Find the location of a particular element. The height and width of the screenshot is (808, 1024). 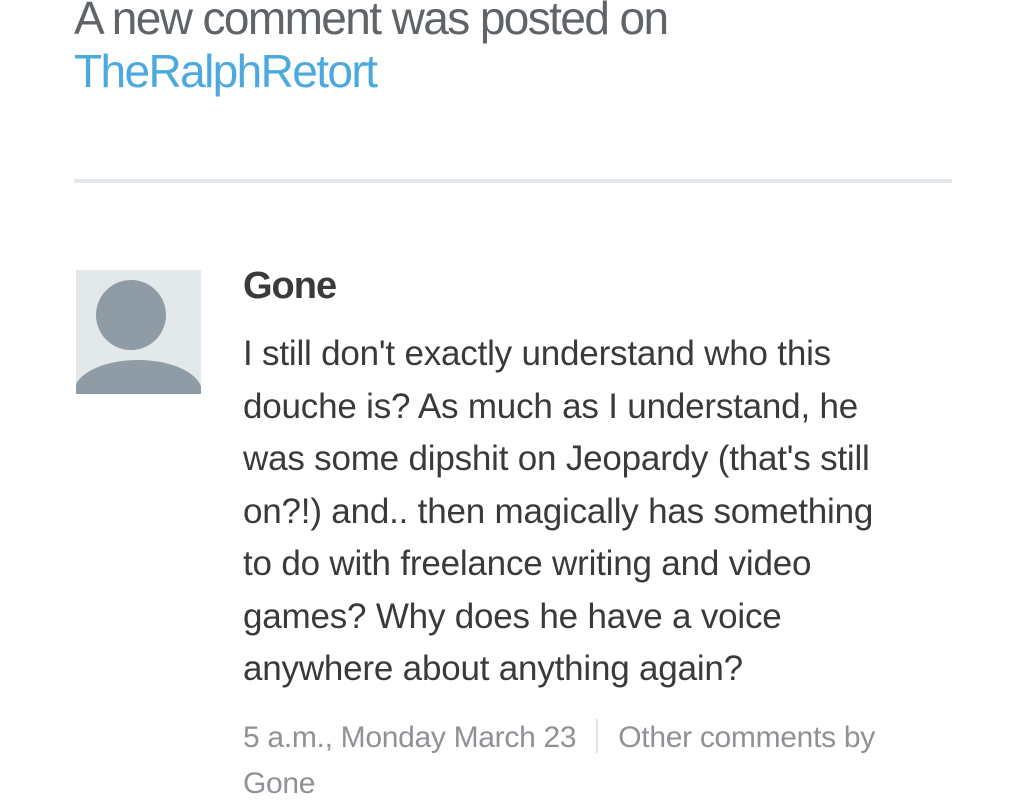

comment-author: Gone is located at coordinates (290, 286).